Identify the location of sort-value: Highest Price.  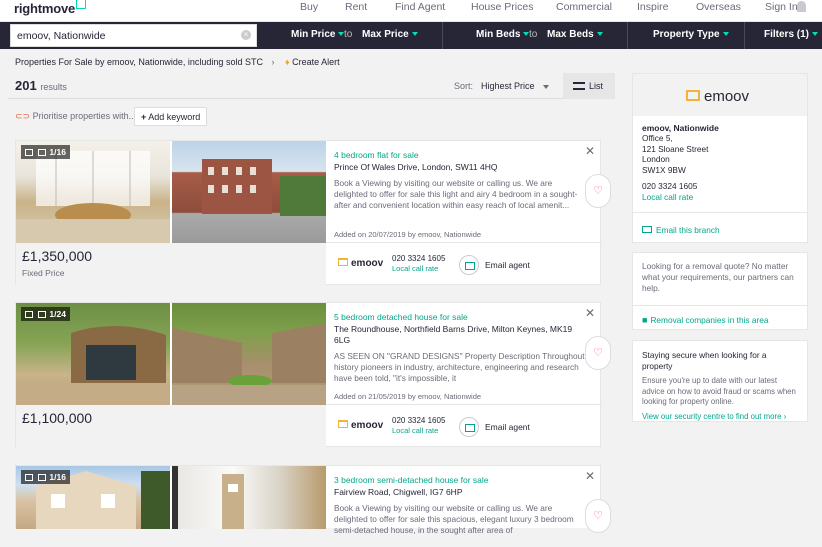
(508, 86).